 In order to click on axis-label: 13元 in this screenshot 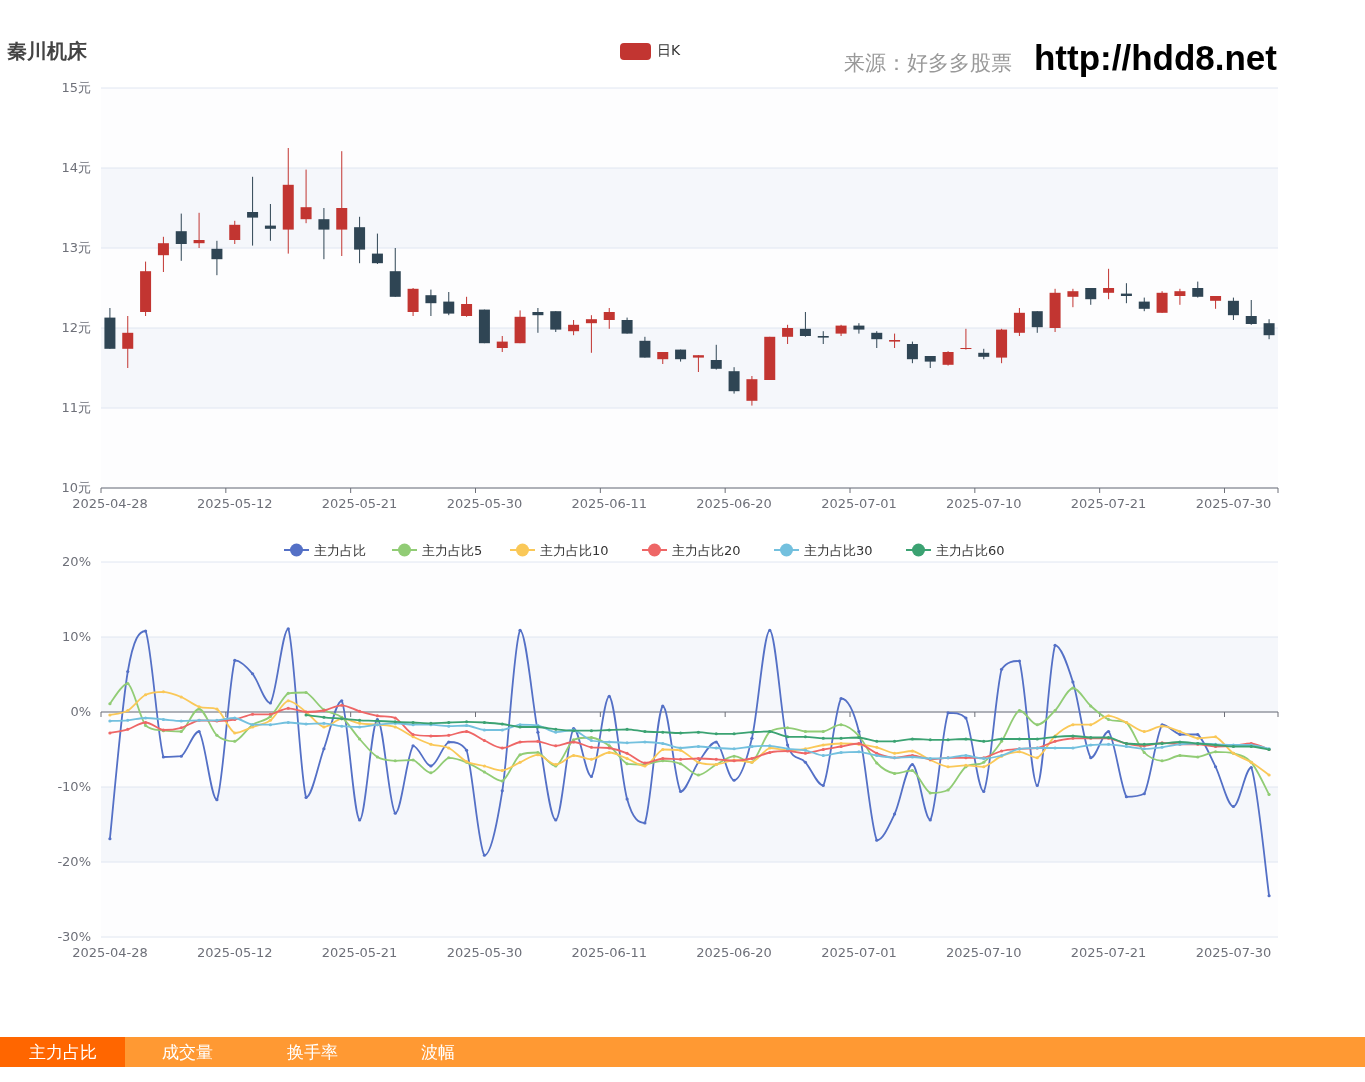, I will do `click(76, 247)`.